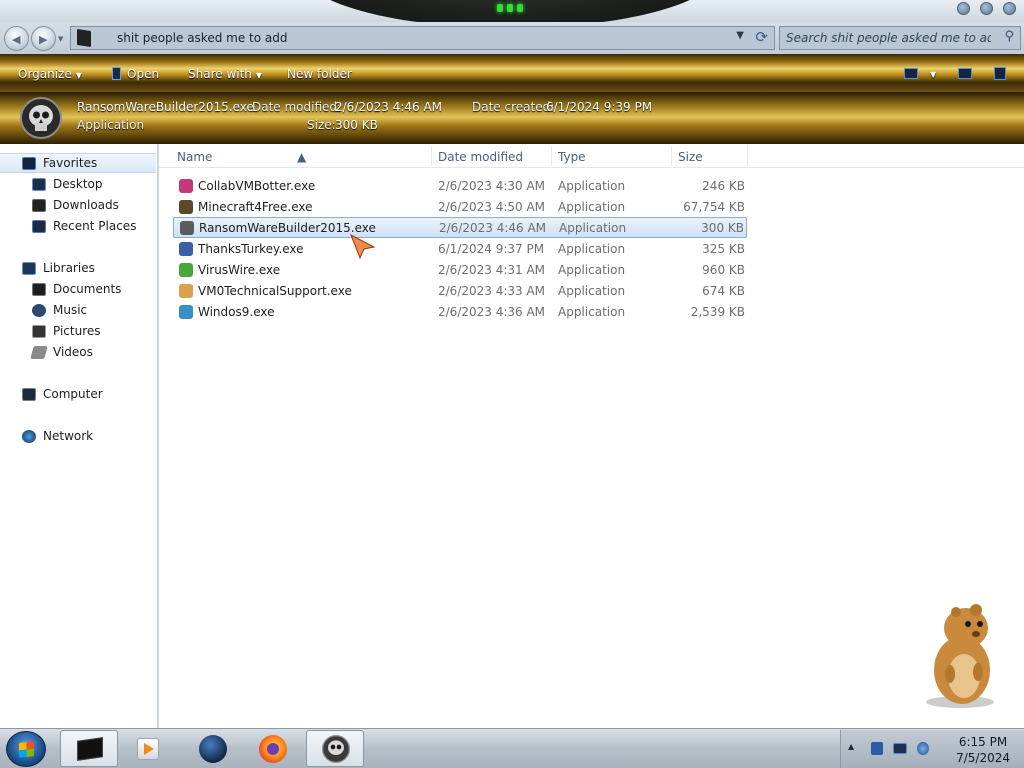 The image size is (1024, 768). Describe the element at coordinates (963, 8) in the screenshot. I see `minimize-button` at that location.